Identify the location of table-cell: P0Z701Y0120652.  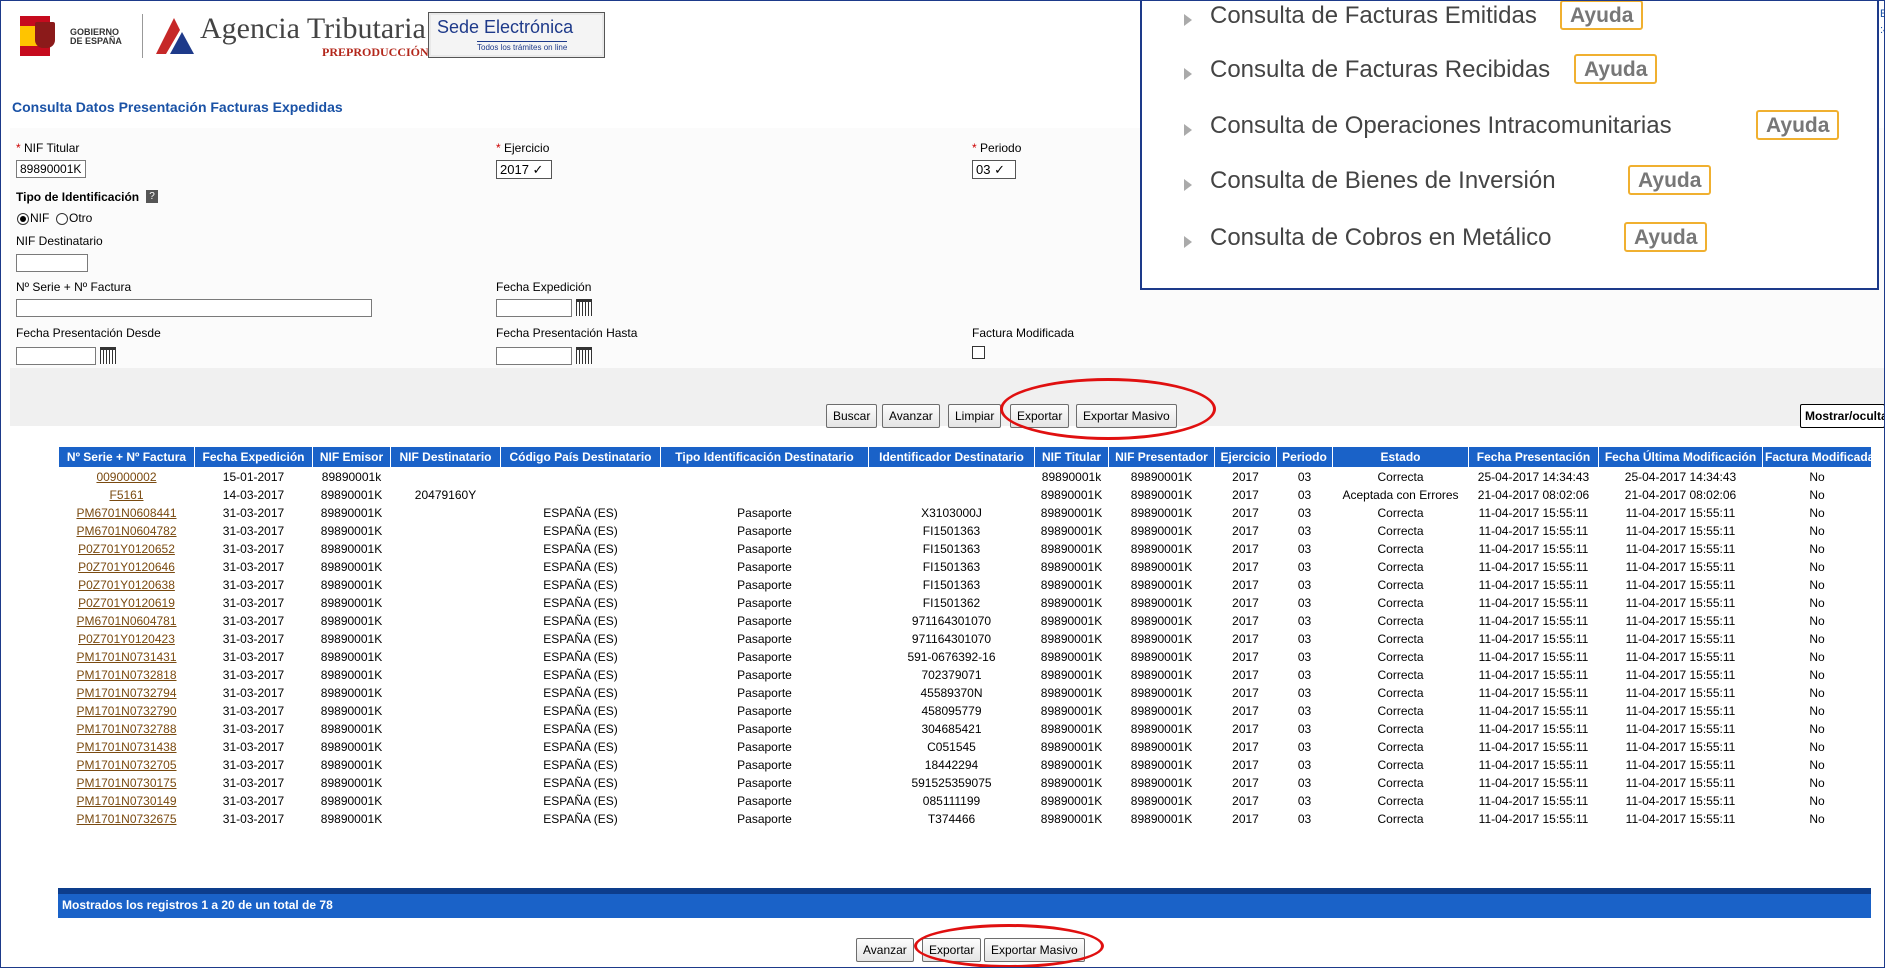
(127, 549).